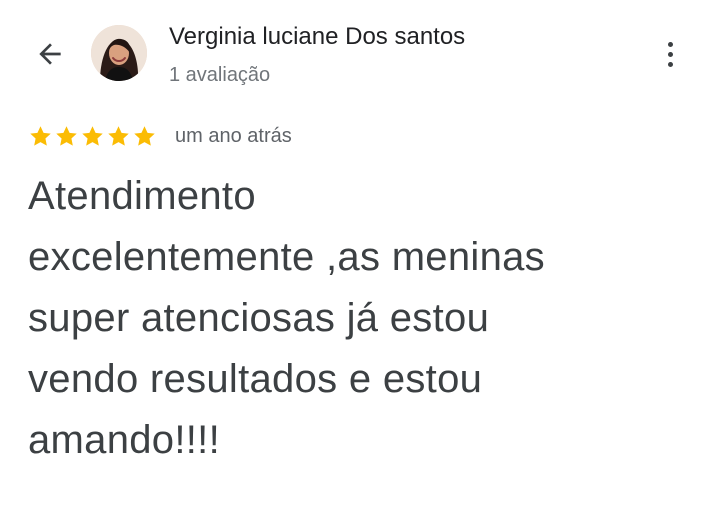  I want to click on reviewer-name: Verginia luciane Dos santos, so click(317, 37).